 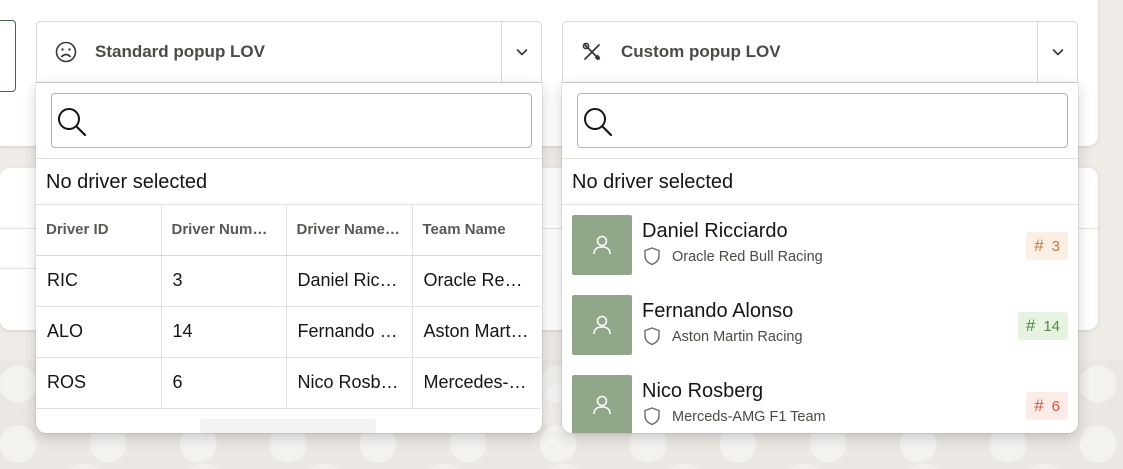 What do you see at coordinates (289, 52) in the screenshot?
I see `standard-lov-field: Standard popup LOV` at bounding box center [289, 52].